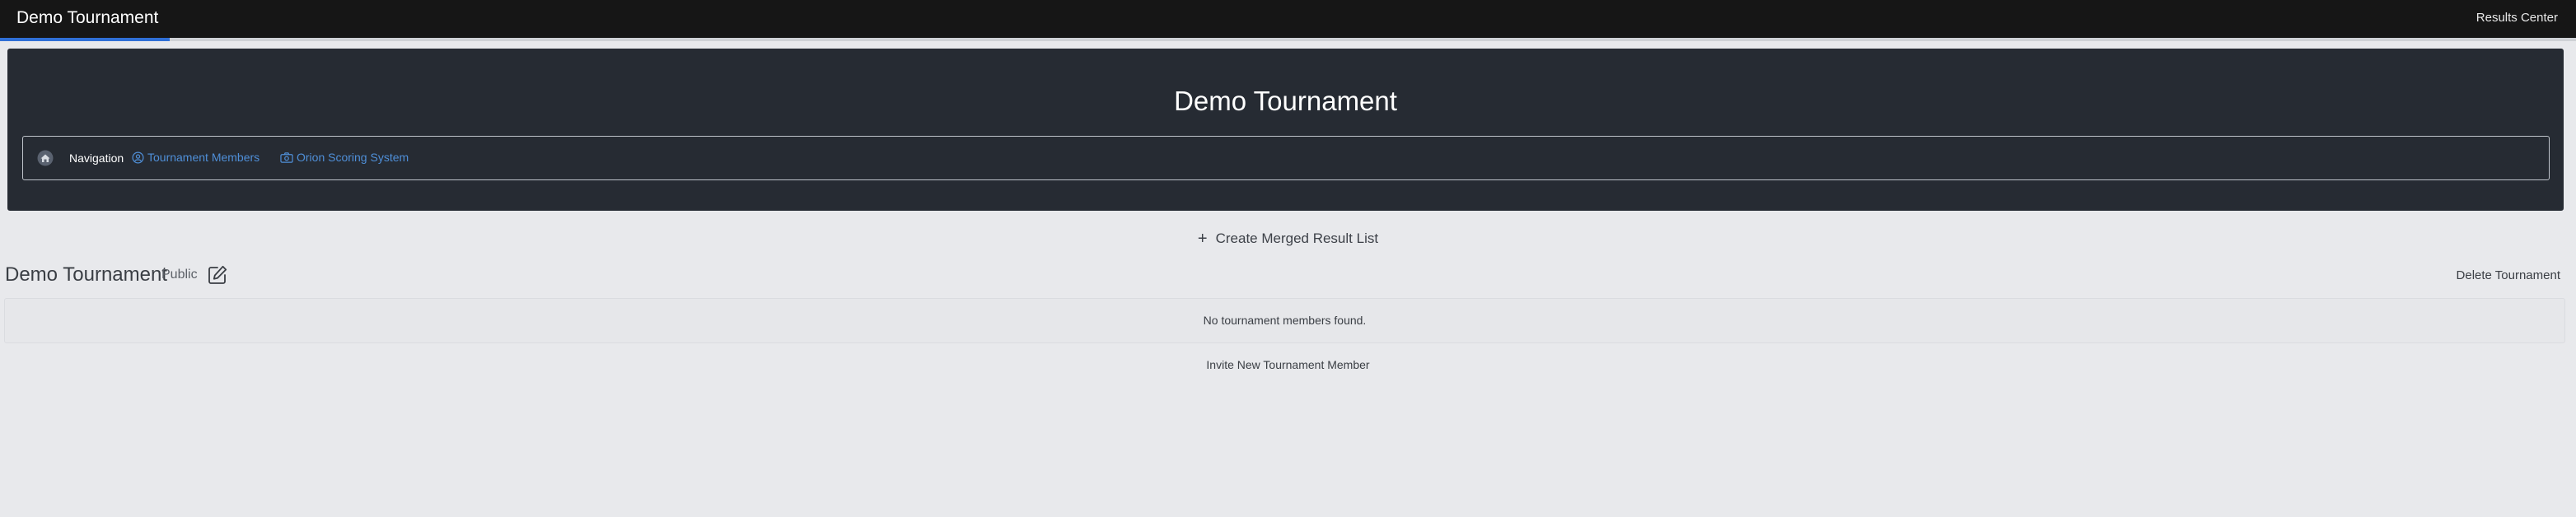  I want to click on delete-tournament-button: Delete Tournament, so click(2508, 276).